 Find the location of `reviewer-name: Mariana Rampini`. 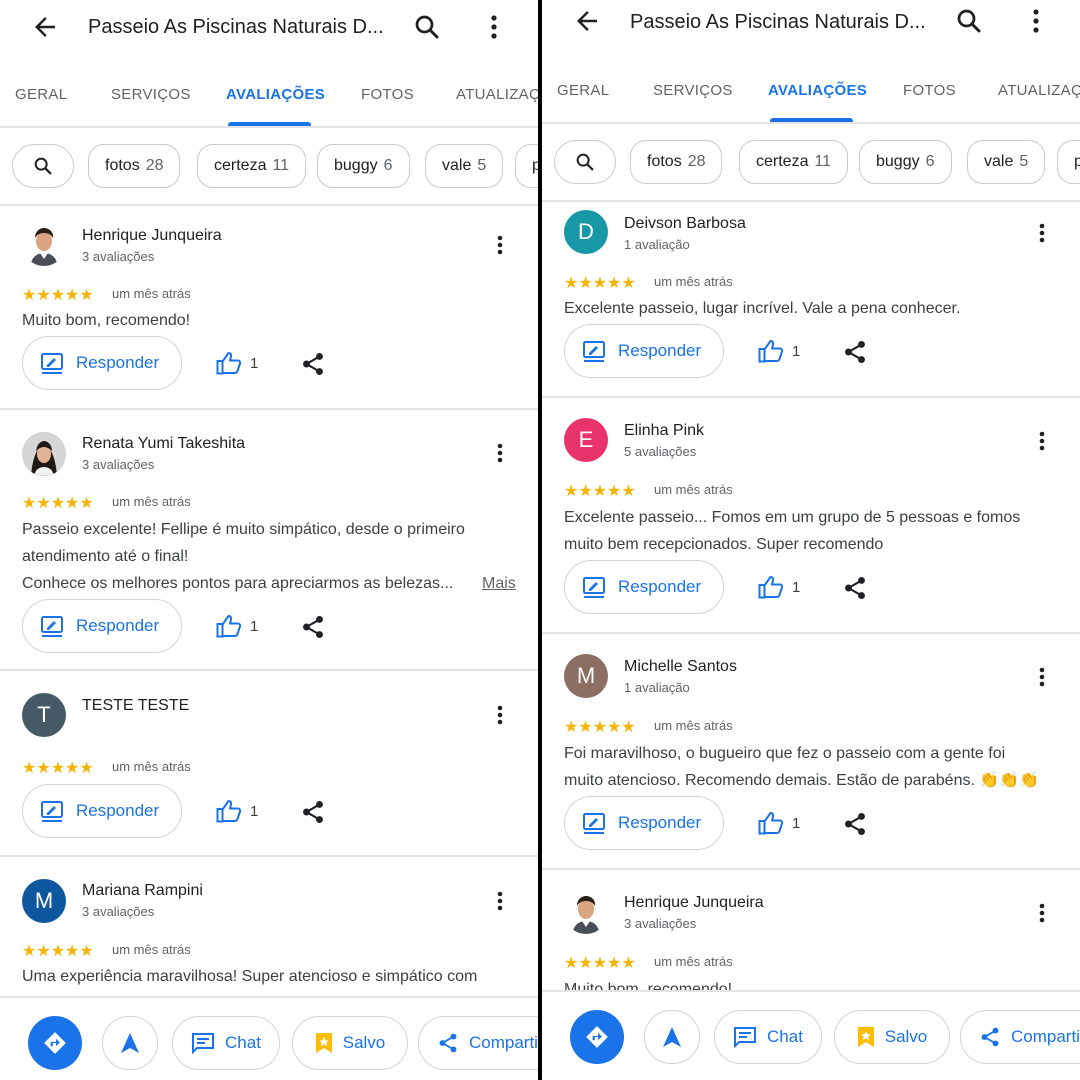

reviewer-name: Mariana Rampini is located at coordinates (142, 891).